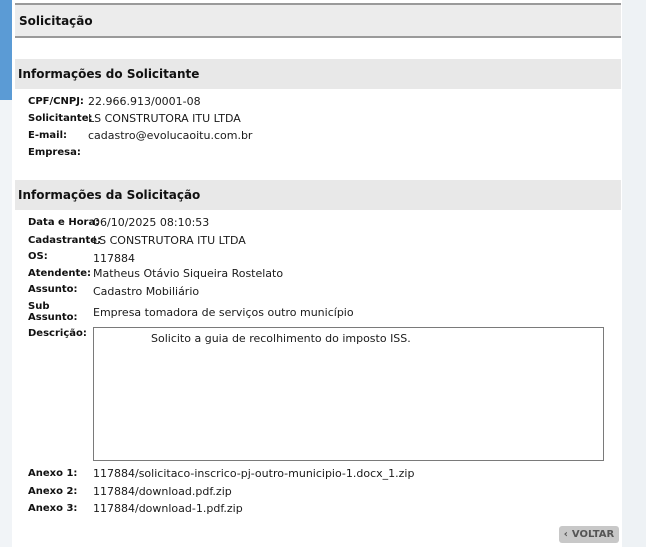  I want to click on attachment-3-label: Anexo 3:, so click(53, 508).